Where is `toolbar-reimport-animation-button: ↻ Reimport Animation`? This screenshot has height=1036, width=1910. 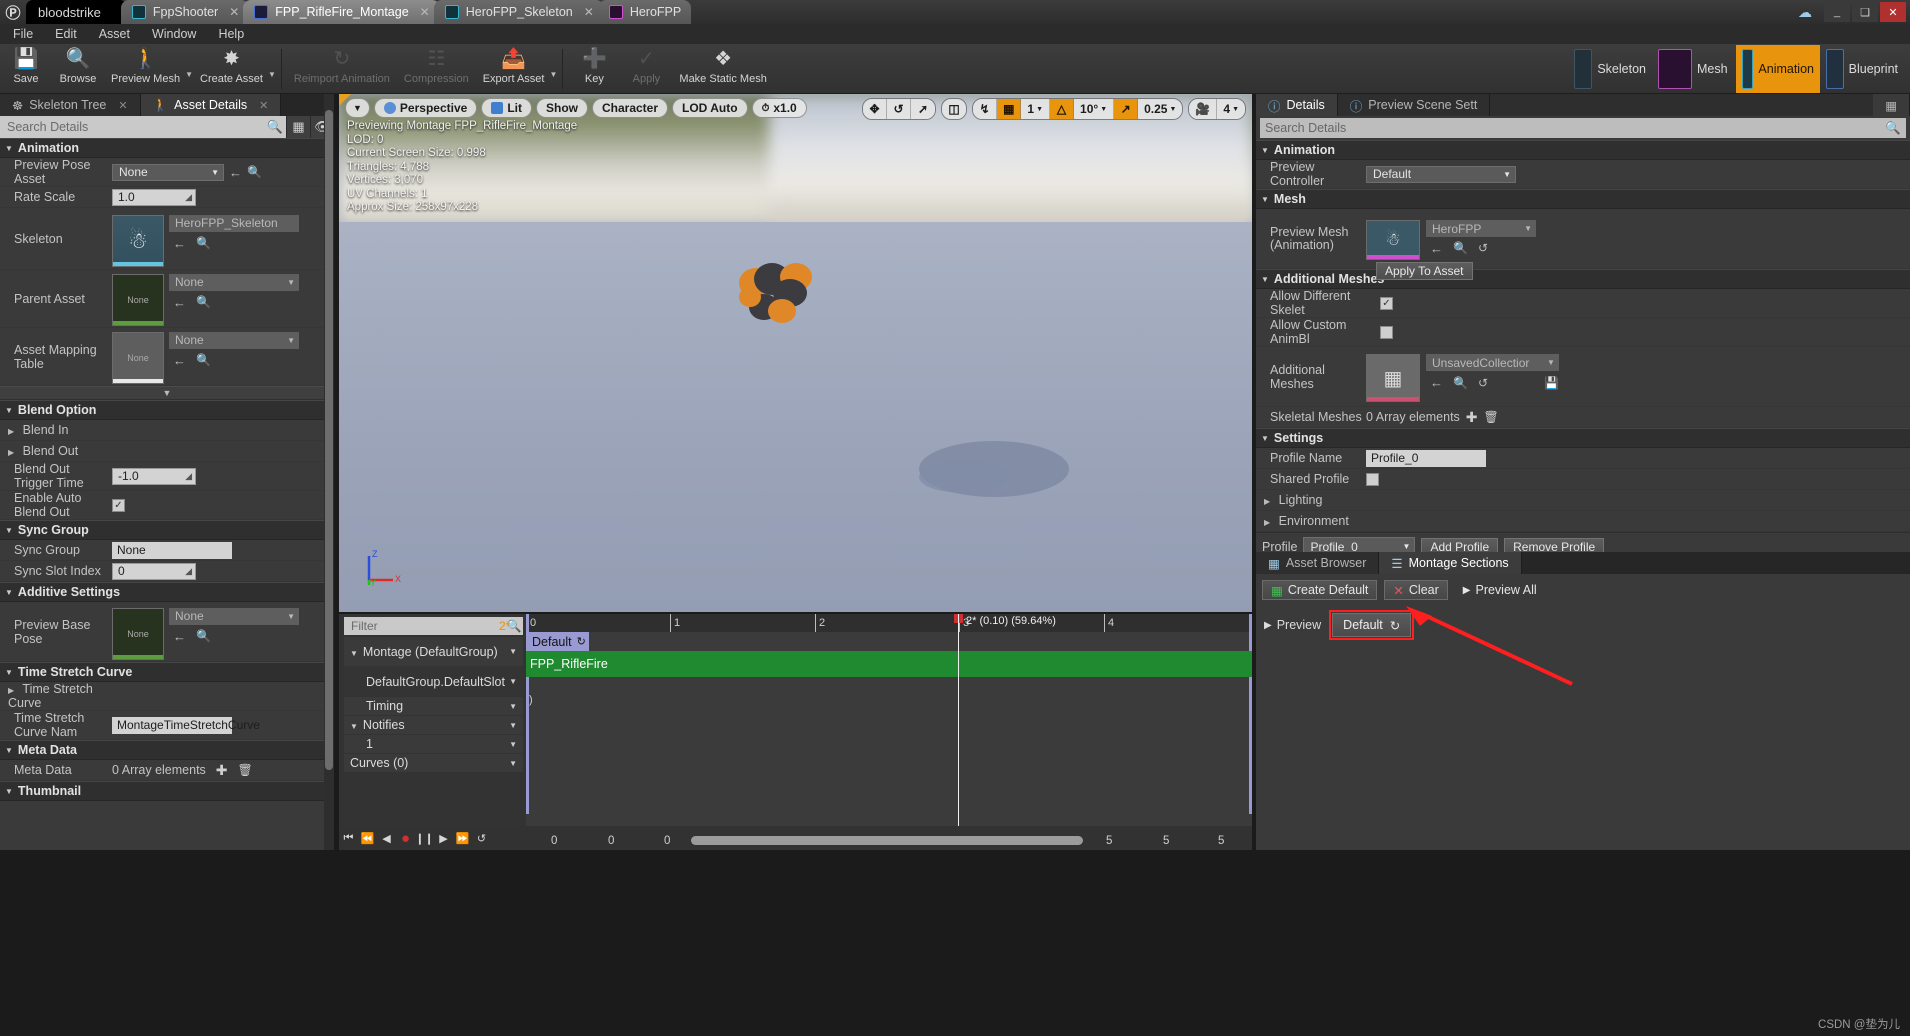
toolbar-reimport-animation-button: ↻ Reimport Animation is located at coordinates (342, 69).